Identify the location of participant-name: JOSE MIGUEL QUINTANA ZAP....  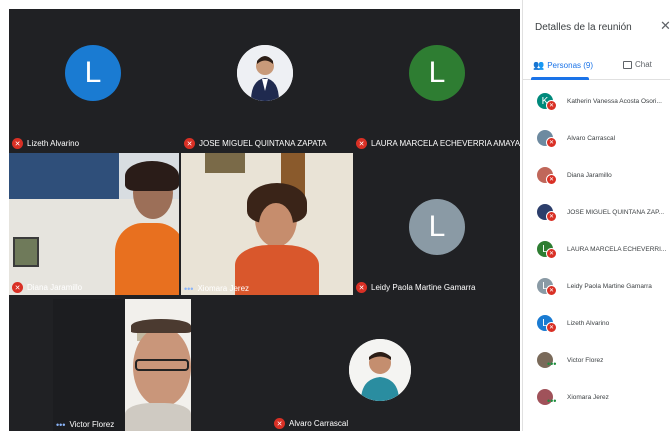
(616, 212).